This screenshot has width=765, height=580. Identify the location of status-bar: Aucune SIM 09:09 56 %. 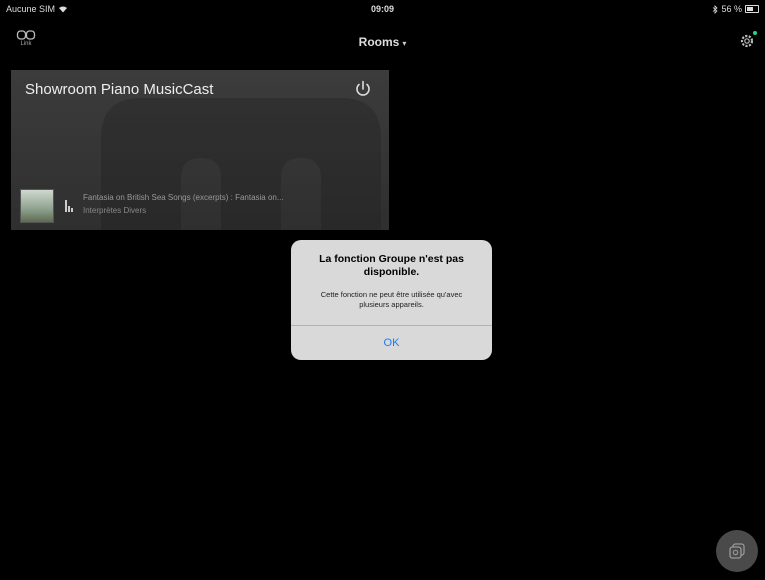
(382, 9).